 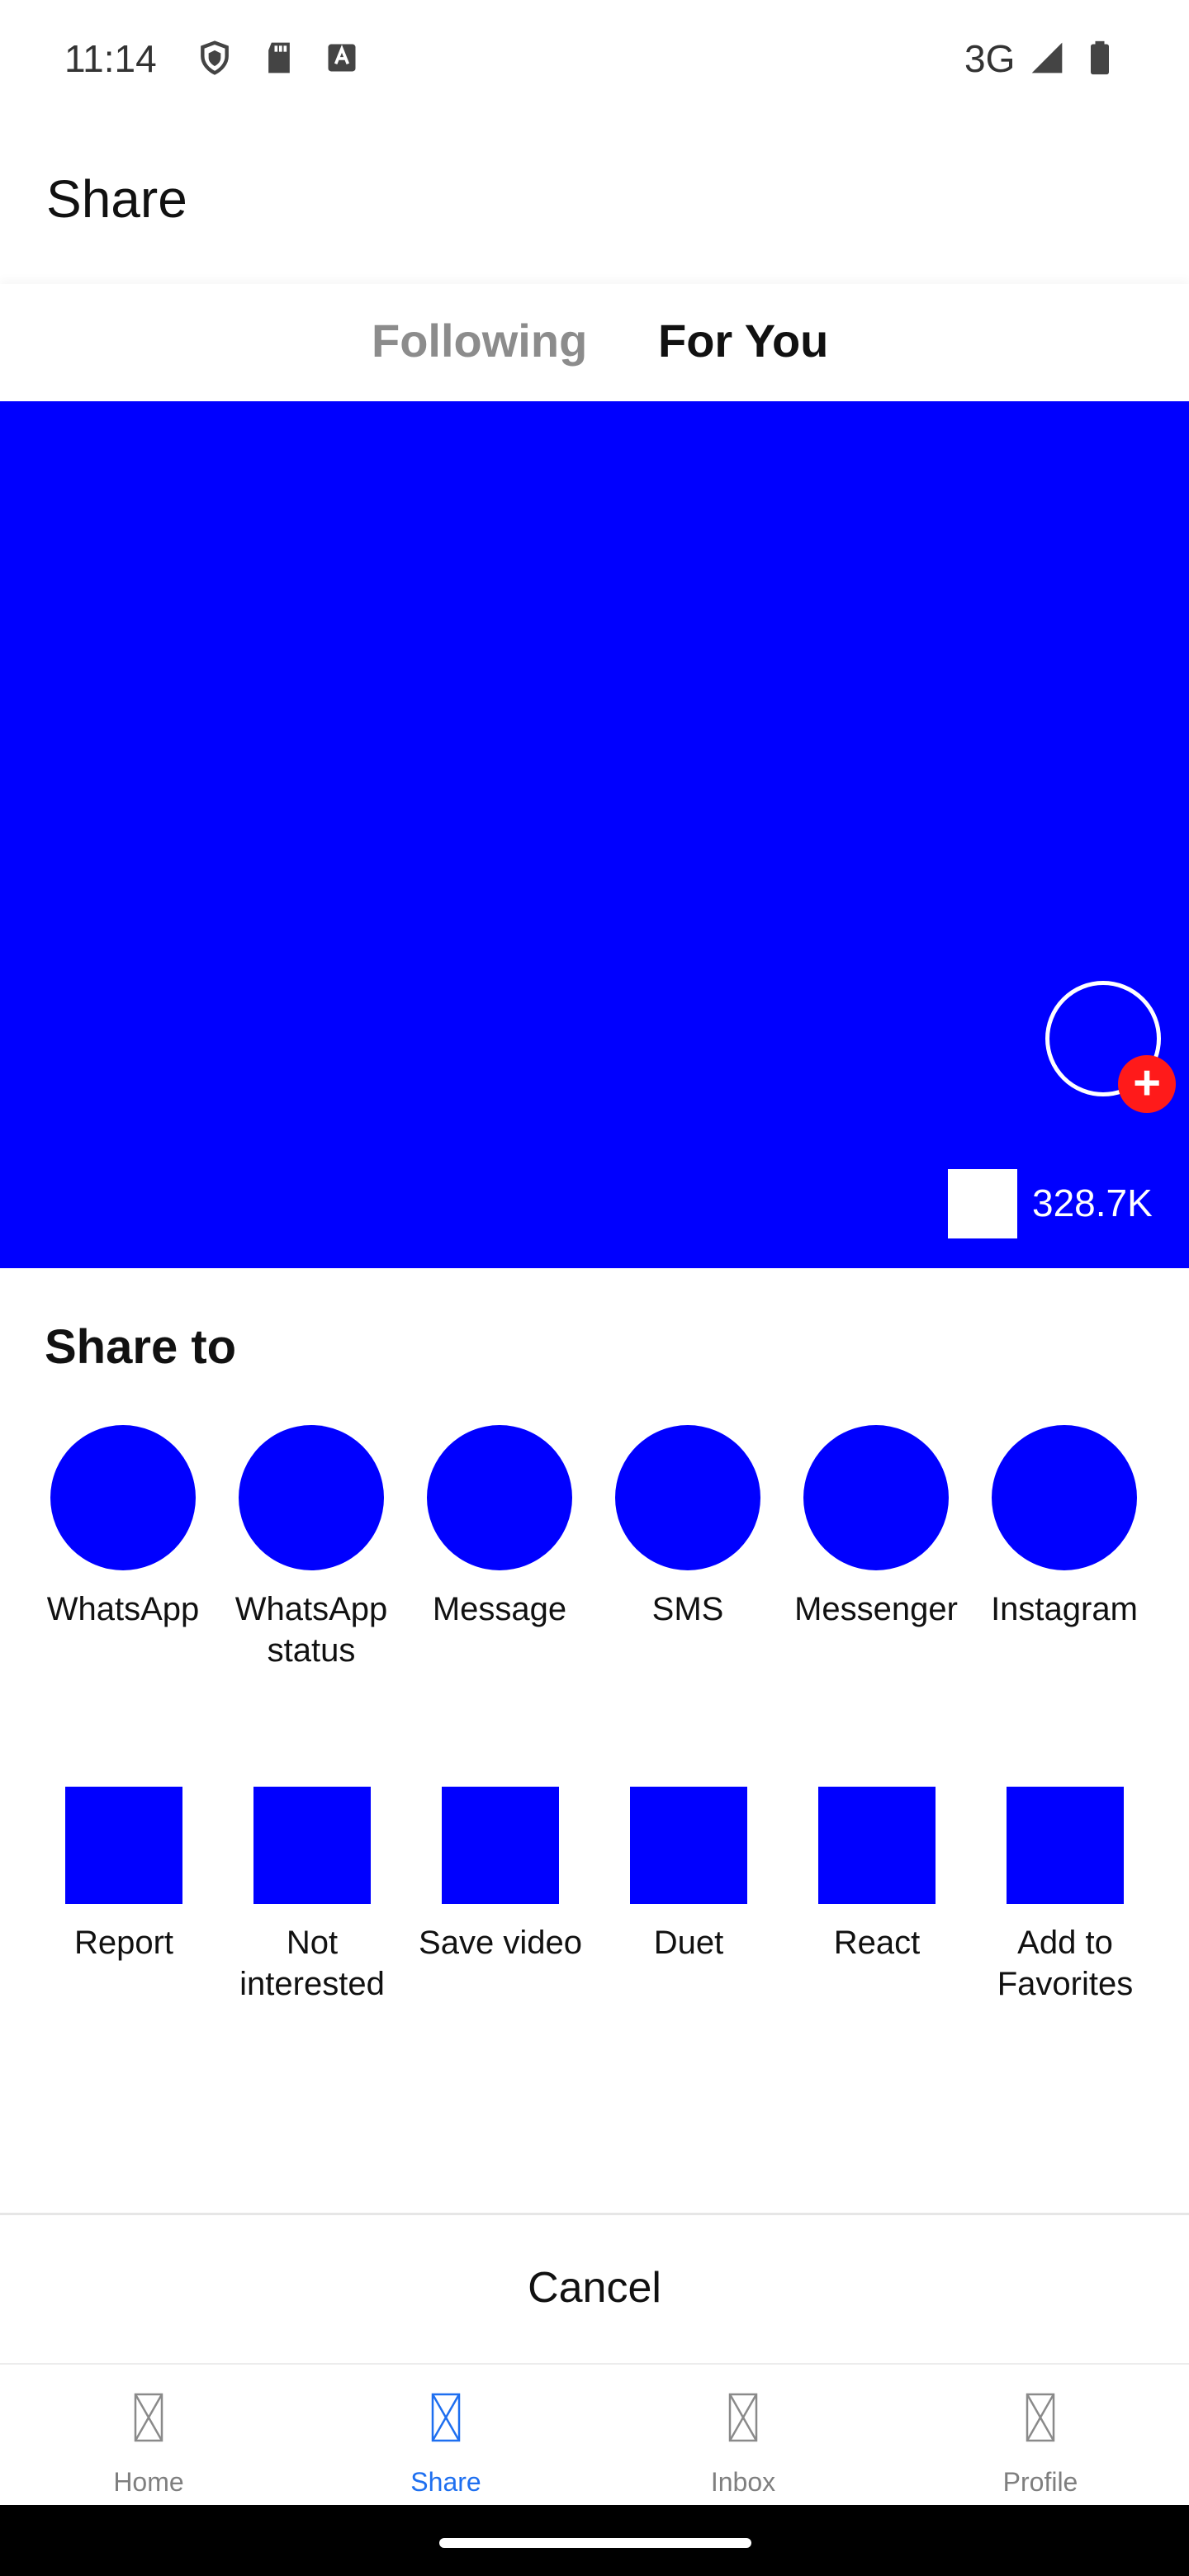 I want to click on status-time: 11:14, so click(x=110, y=58).